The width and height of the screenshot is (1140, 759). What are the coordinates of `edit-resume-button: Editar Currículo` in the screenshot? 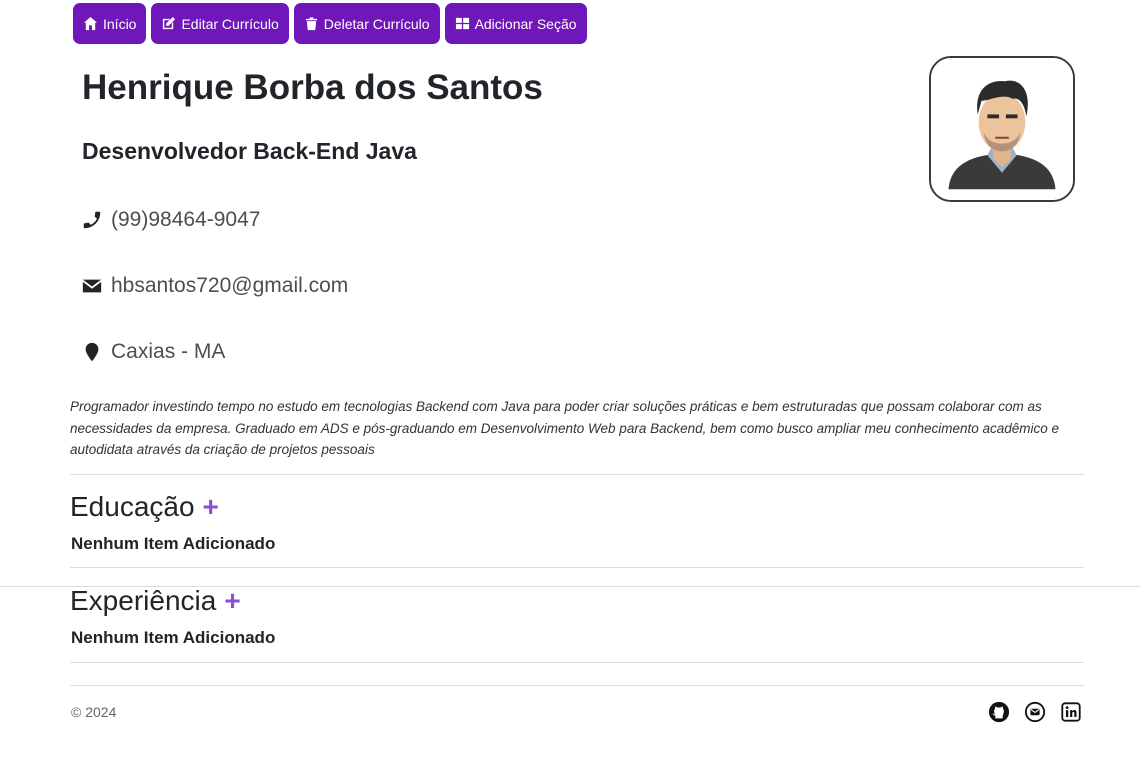 It's located at (220, 23).